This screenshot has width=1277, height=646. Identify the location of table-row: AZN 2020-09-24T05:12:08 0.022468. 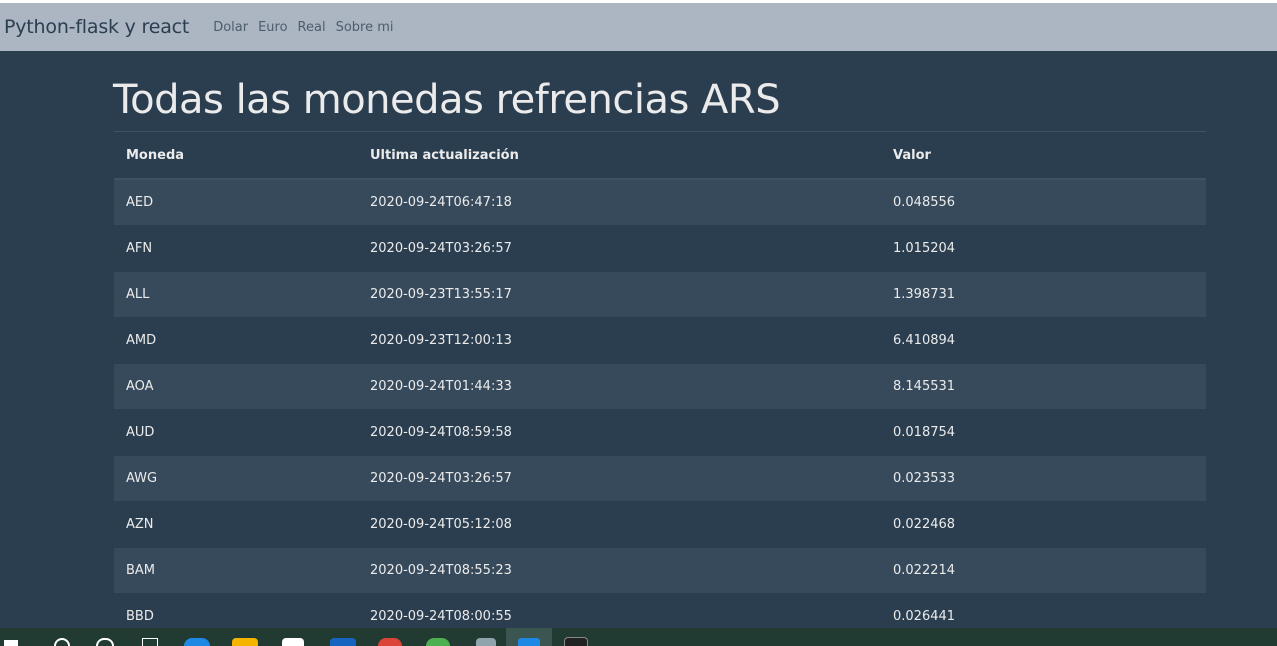
(660, 524).